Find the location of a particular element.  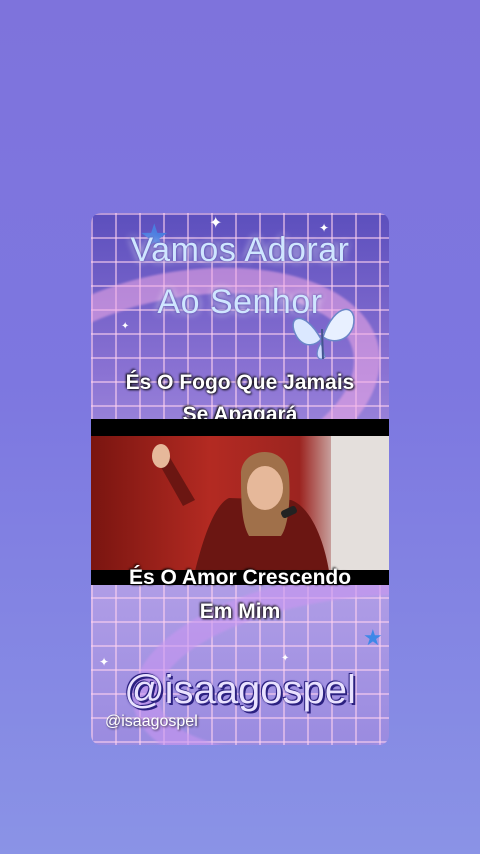

title-line-1: Vamos Adorar is located at coordinates (240, 250).